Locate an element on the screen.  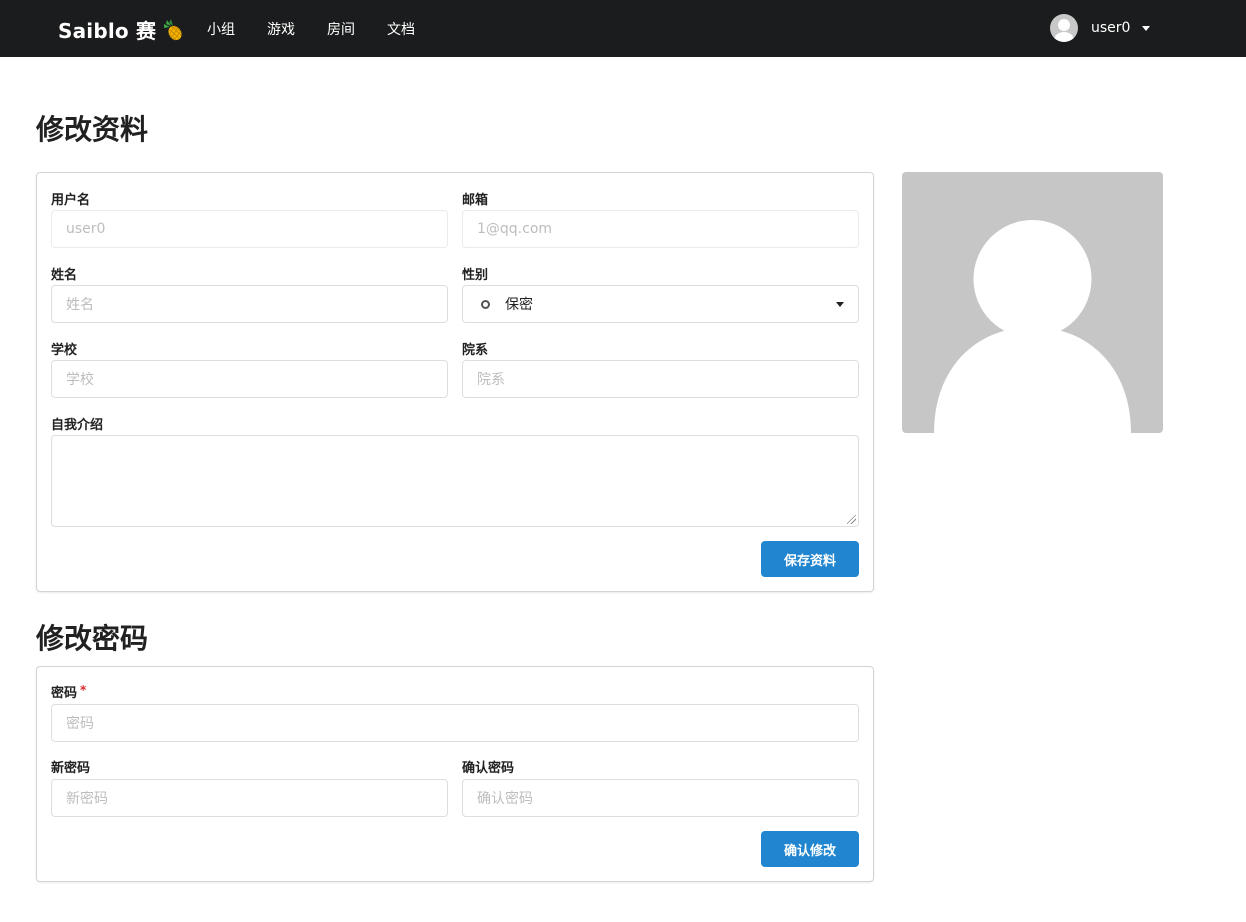
user-menu-dropdown: user0 is located at coordinates (1100, 28).